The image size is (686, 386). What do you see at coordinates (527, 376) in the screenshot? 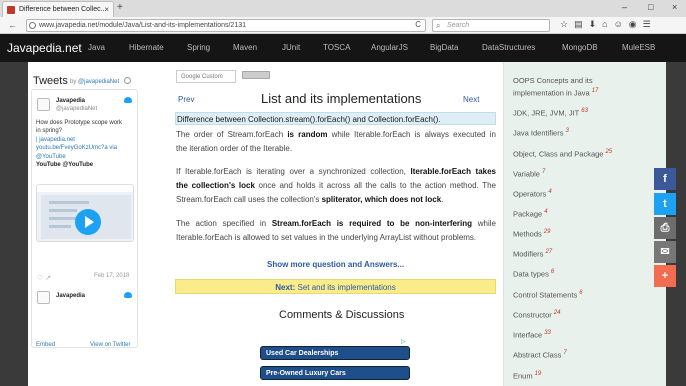
I see `sidebar-item-enum: Enum 19` at bounding box center [527, 376].